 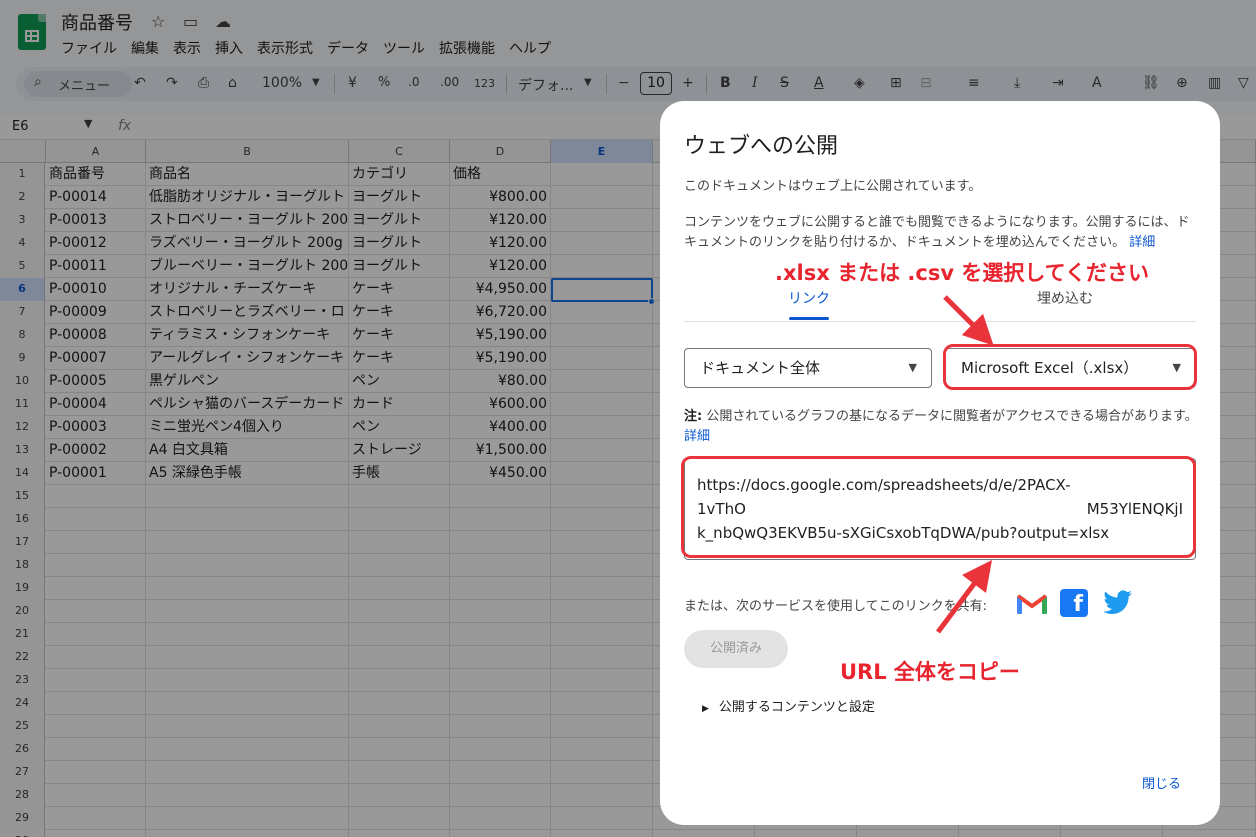 What do you see at coordinates (964, 597) in the screenshot?
I see `arrow-to-url-field` at bounding box center [964, 597].